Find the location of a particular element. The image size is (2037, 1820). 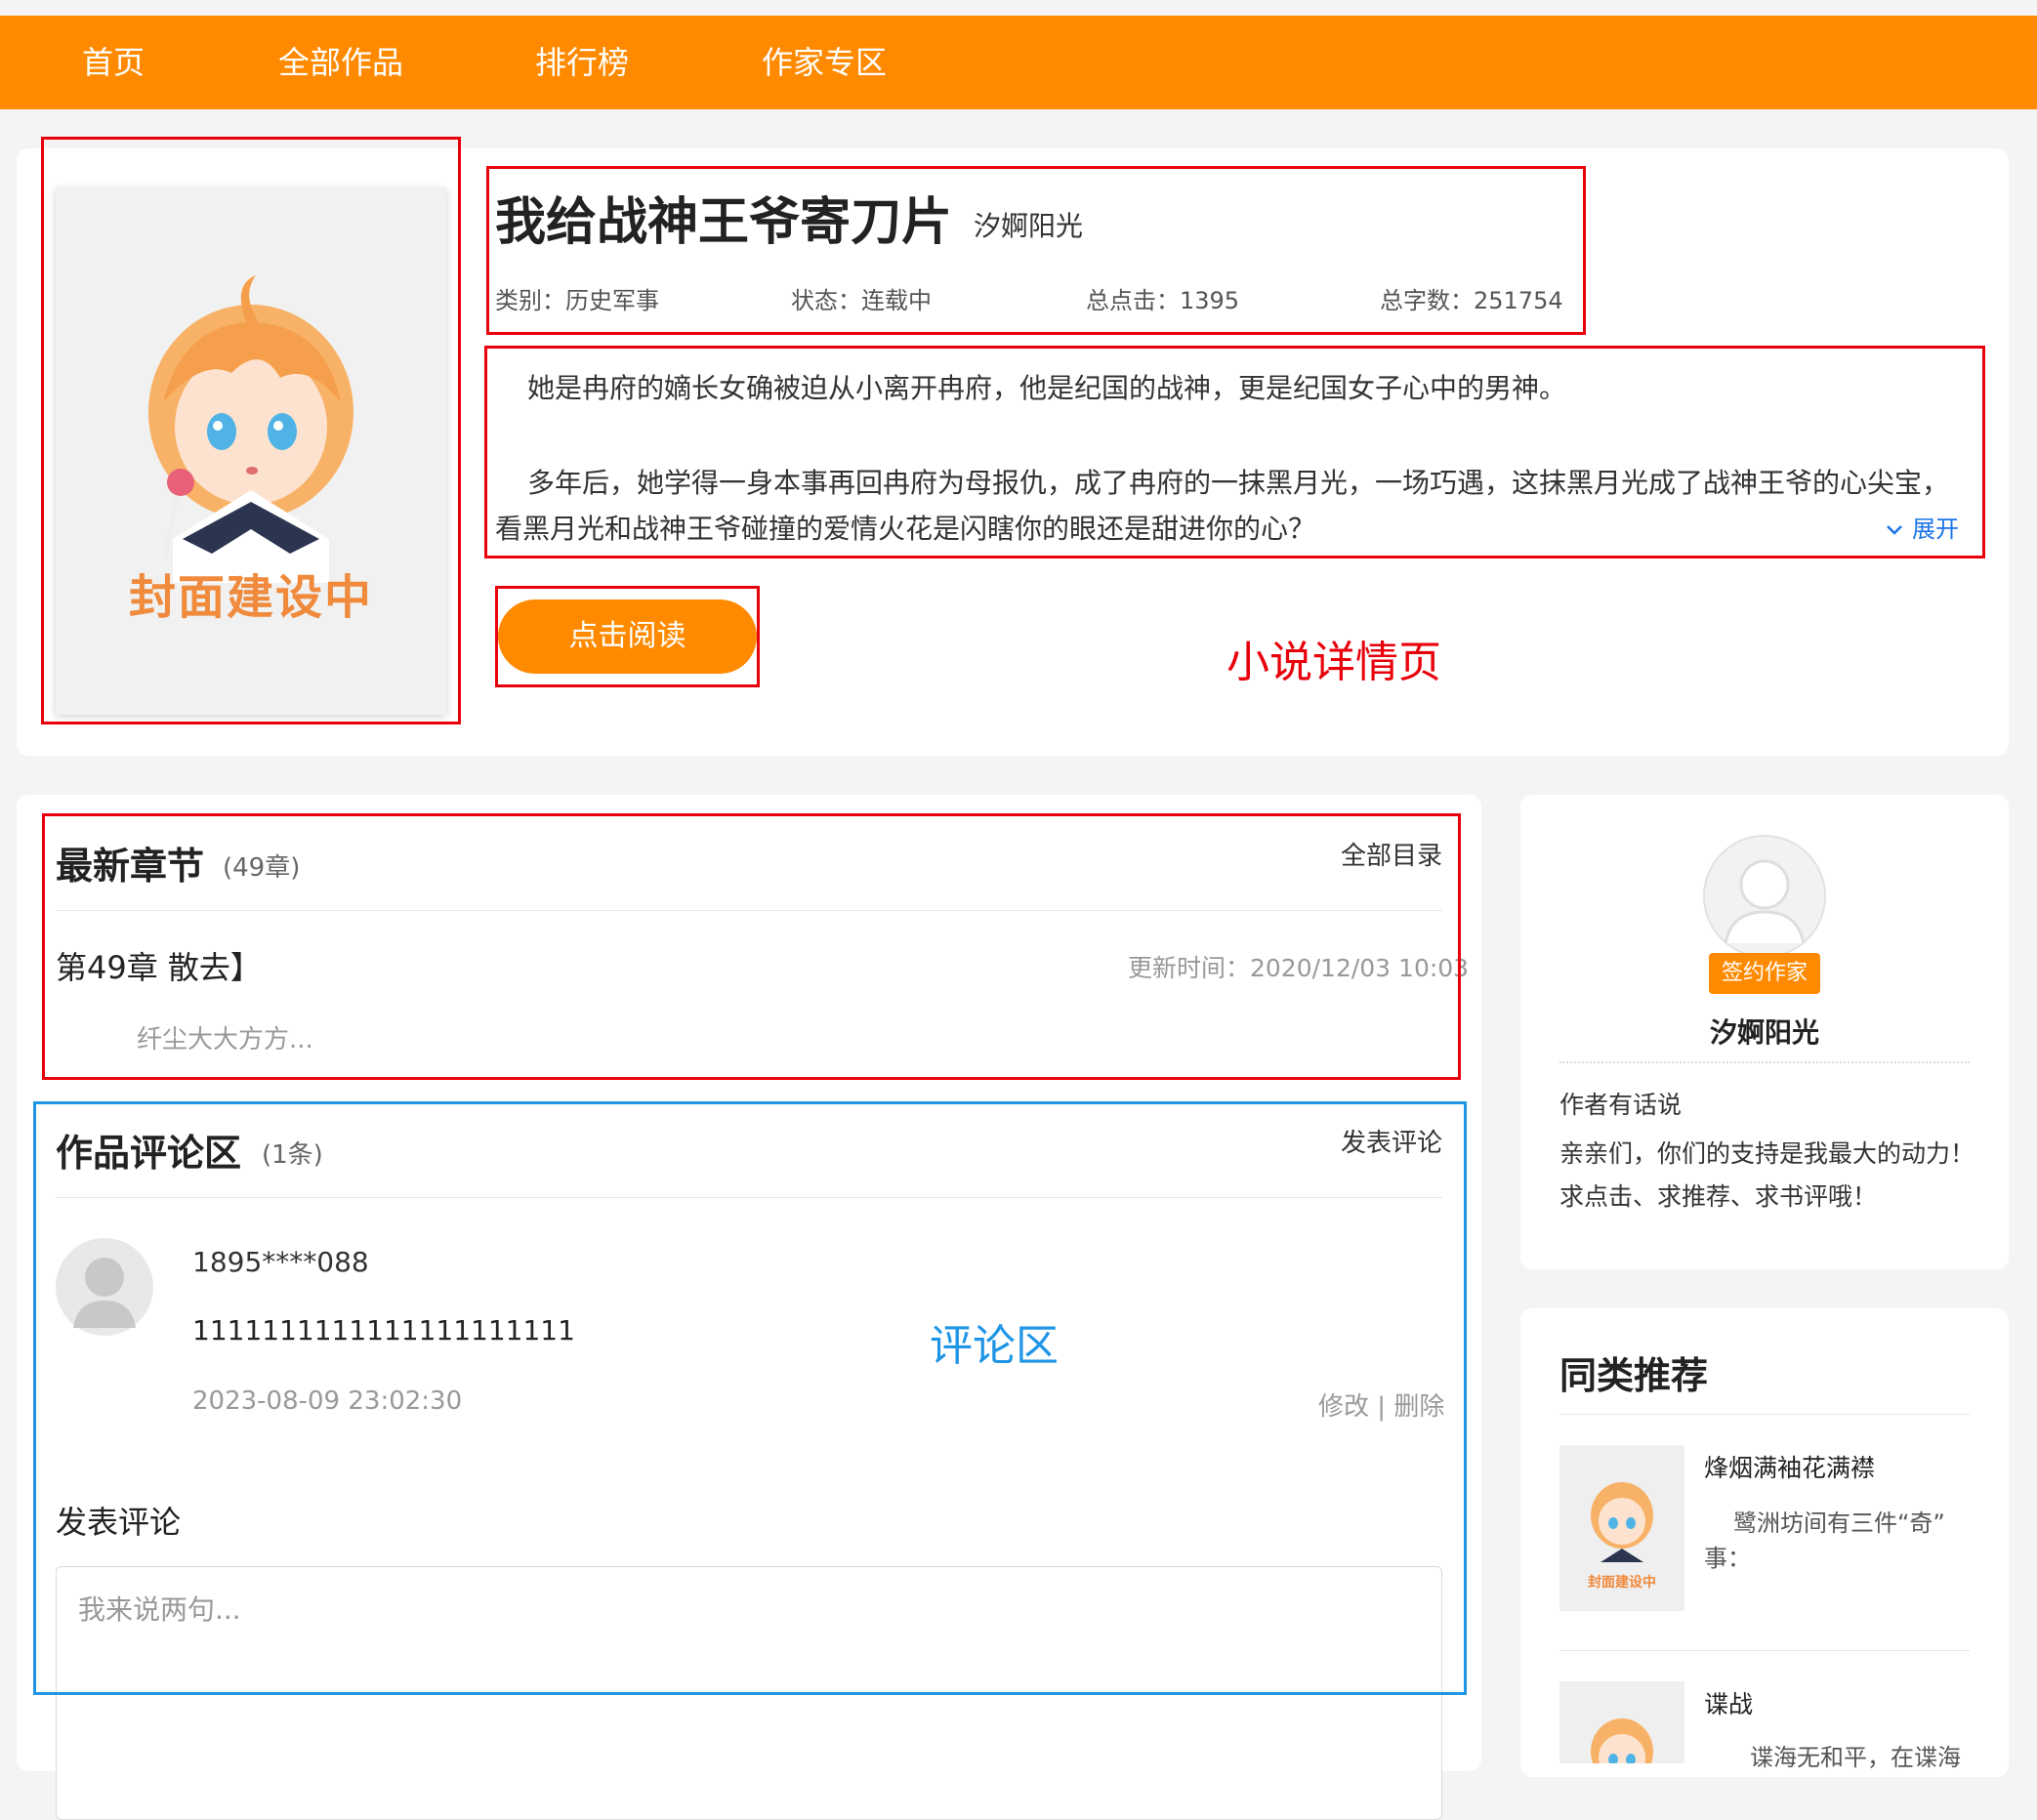

author-name: 汐婀阳光 is located at coordinates (1764, 1031).